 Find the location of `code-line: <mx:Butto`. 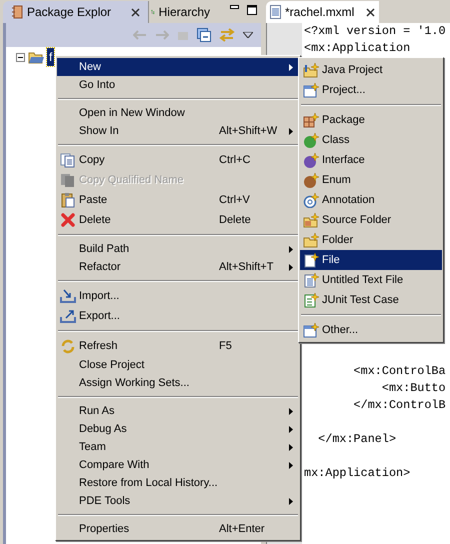

code-line: <mx:Butto is located at coordinates (413, 388).